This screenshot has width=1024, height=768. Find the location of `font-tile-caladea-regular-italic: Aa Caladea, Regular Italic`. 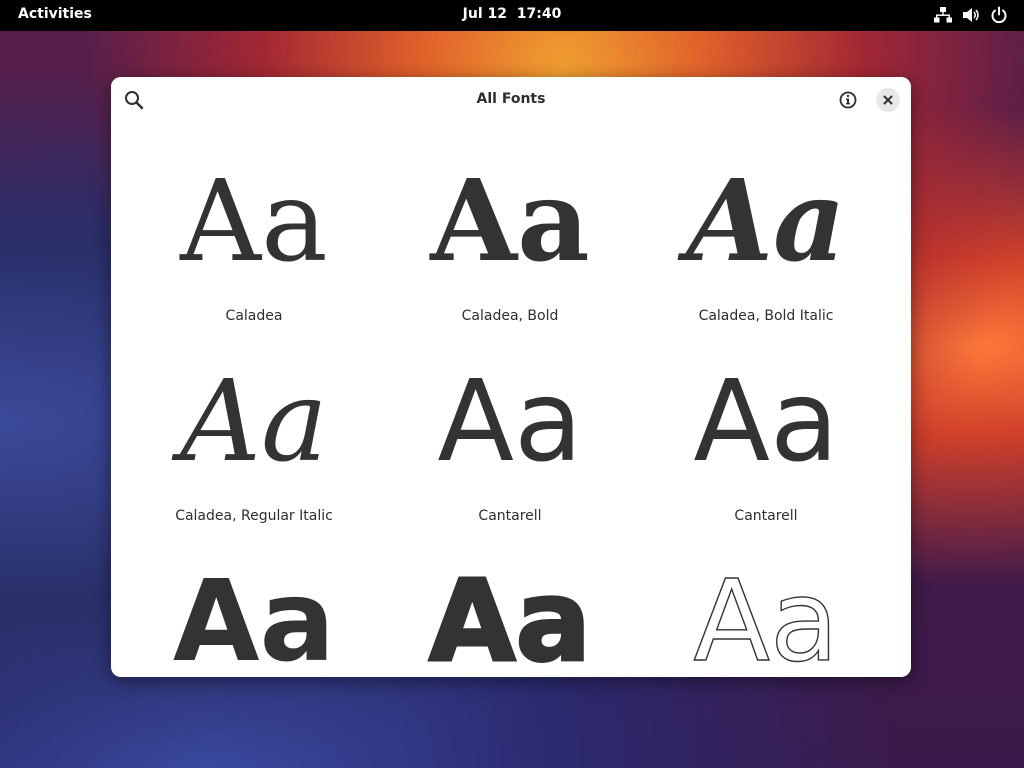

font-tile-caladea-regular-italic: Aa Caladea, Regular Italic is located at coordinates (254, 462).